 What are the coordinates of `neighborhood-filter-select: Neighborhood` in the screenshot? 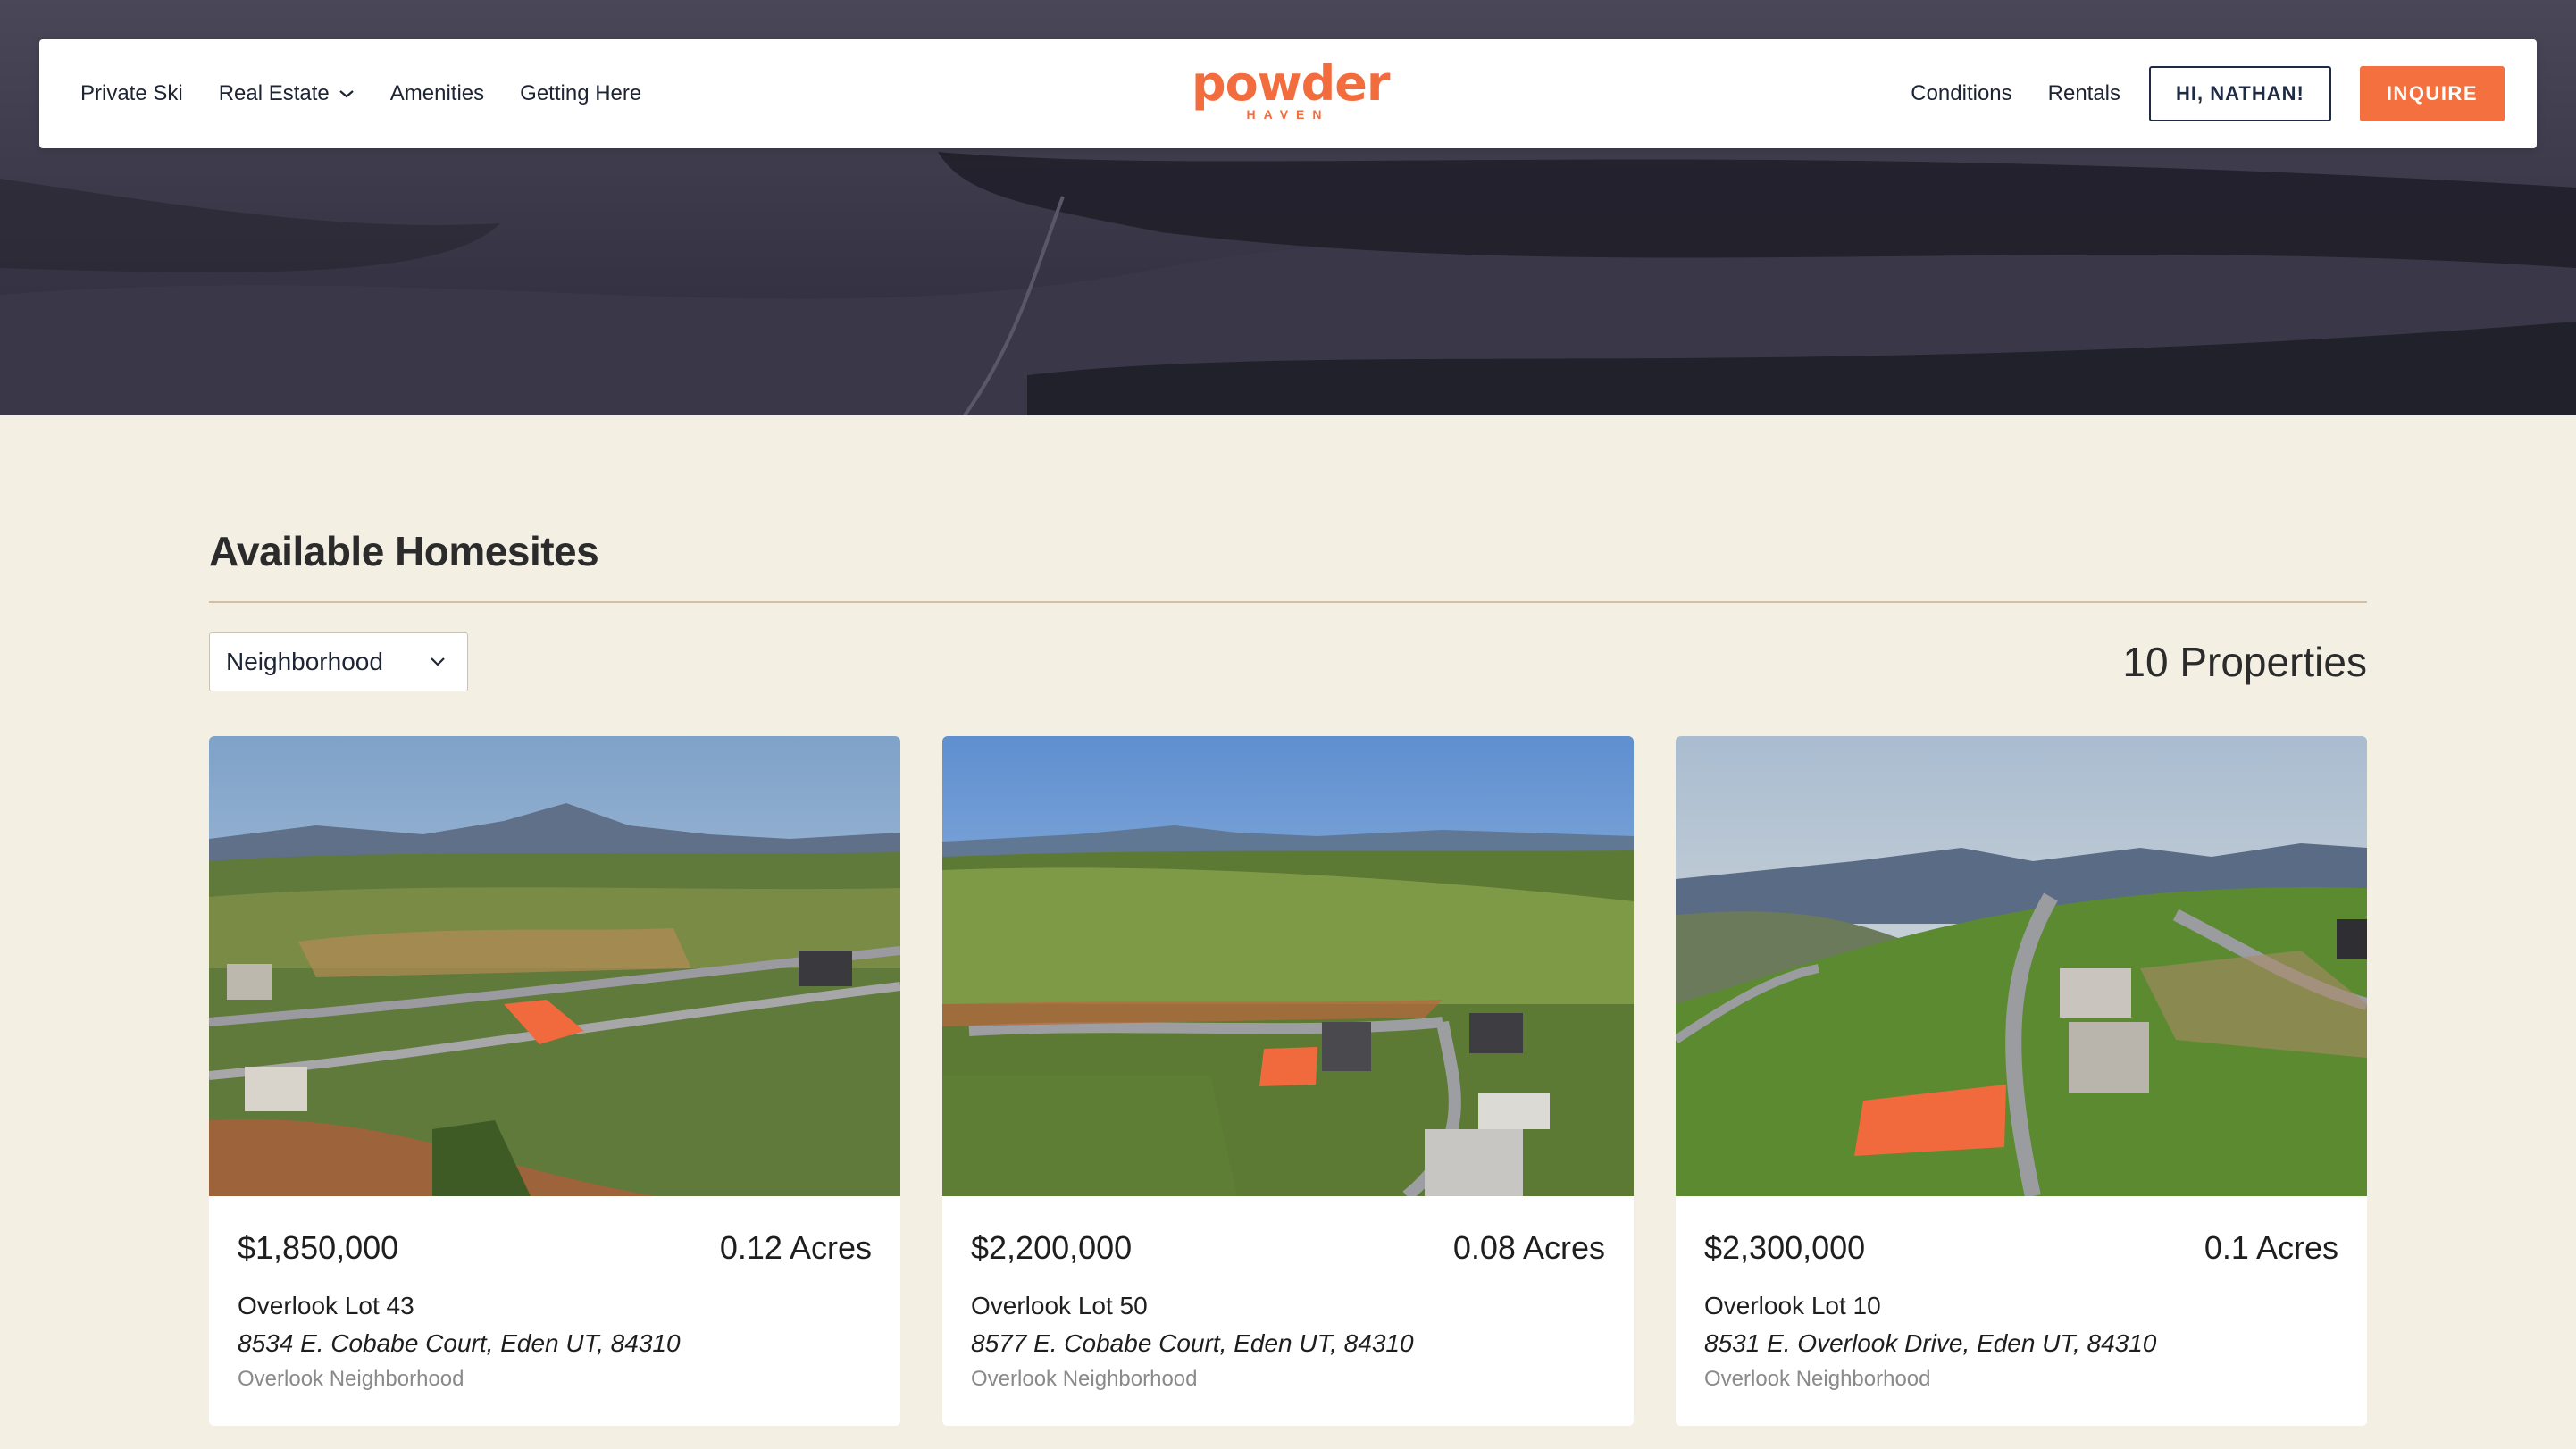 It's located at (339, 661).